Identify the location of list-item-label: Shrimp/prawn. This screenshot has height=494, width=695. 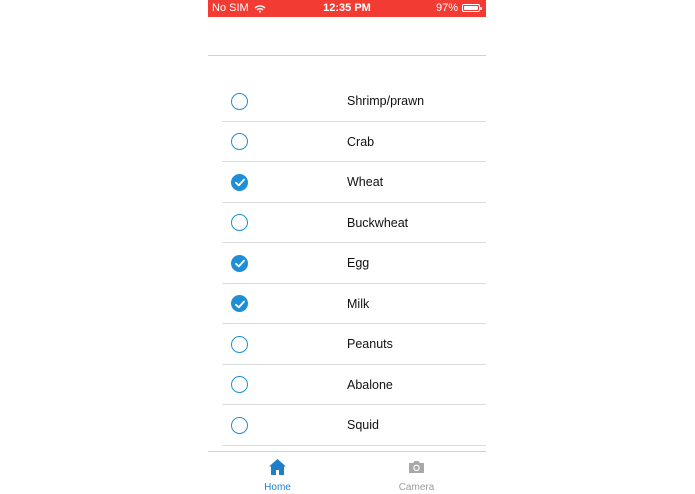
(386, 101).